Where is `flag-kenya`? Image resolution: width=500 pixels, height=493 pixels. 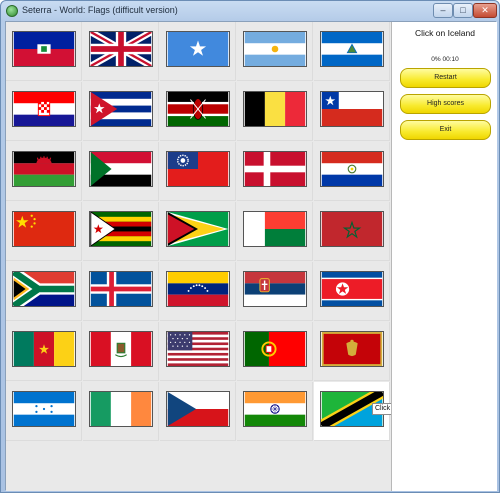 flag-kenya is located at coordinates (198, 109).